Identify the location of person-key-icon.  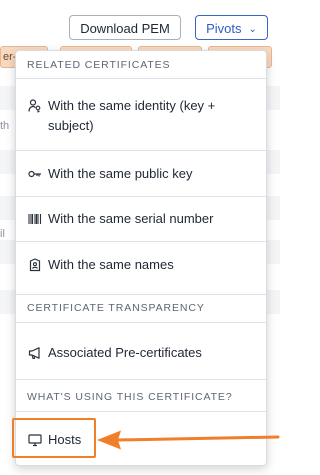
(34, 106).